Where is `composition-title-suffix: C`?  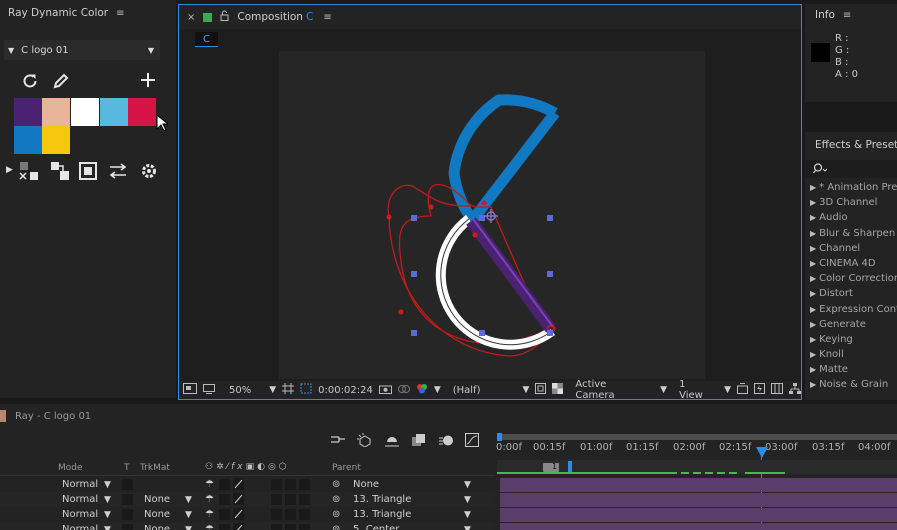 composition-title-suffix: C is located at coordinates (309, 17).